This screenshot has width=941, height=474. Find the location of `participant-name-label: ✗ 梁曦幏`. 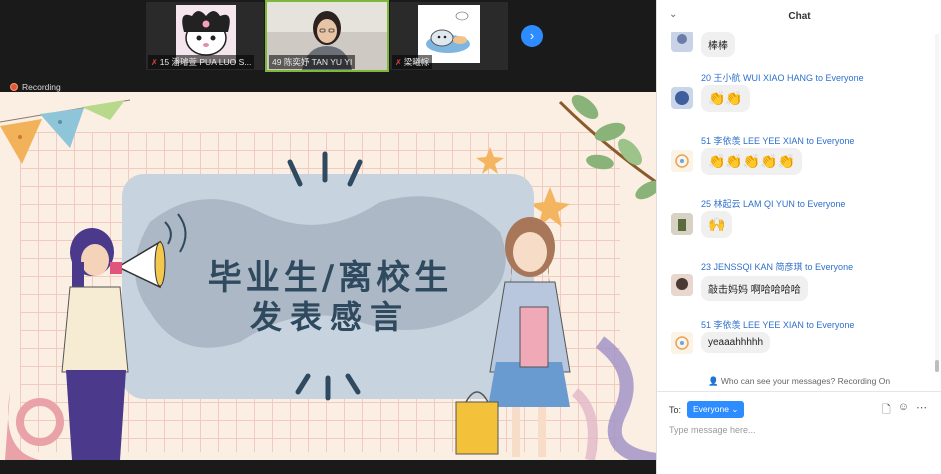

participant-name-label: ✗ 梁曦幏 is located at coordinates (412, 62).